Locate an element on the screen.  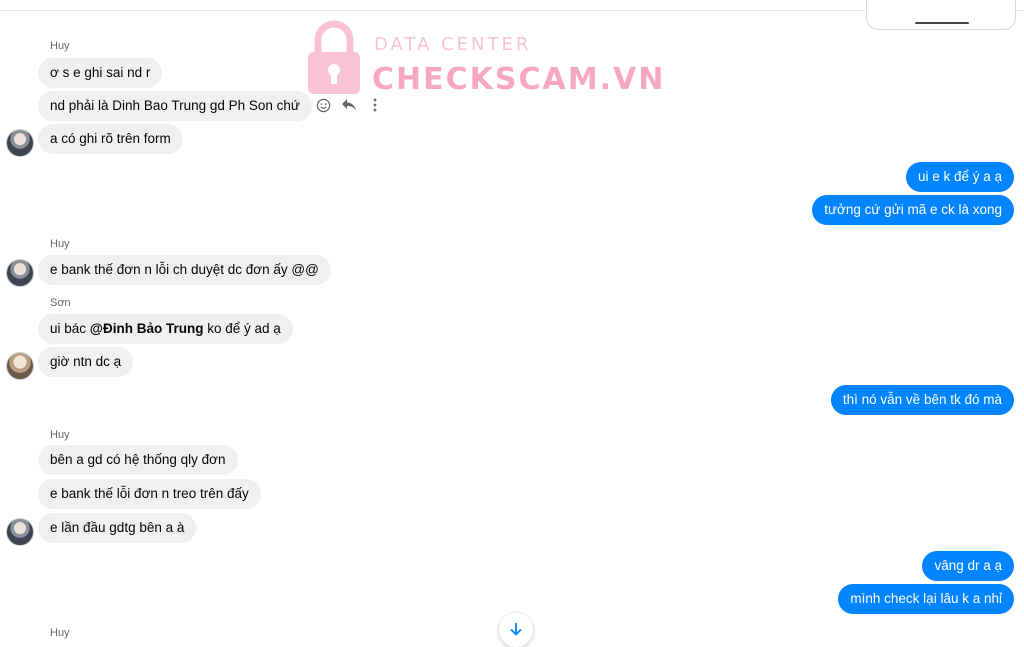
incoming-message: nd phải là Dinh Bao Trung gd Ph Son chứ is located at coordinates (175, 106).